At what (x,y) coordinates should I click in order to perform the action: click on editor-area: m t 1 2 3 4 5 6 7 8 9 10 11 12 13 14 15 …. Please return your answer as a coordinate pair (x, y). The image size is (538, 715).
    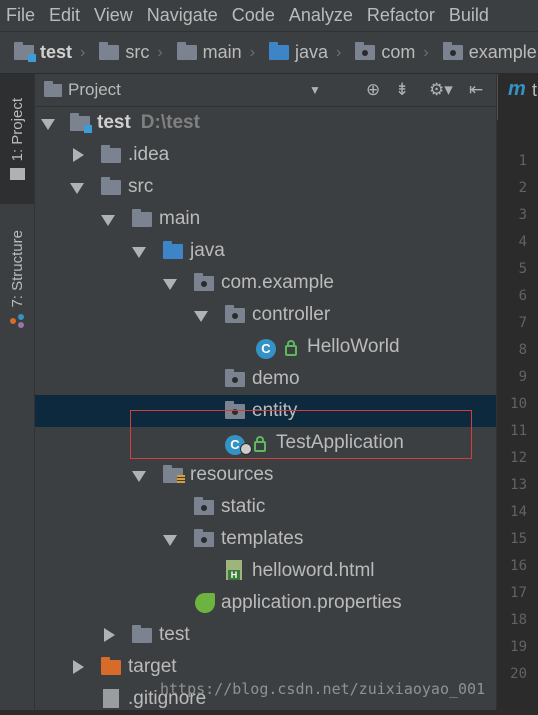
    Looking at the image, I should click on (517, 392).